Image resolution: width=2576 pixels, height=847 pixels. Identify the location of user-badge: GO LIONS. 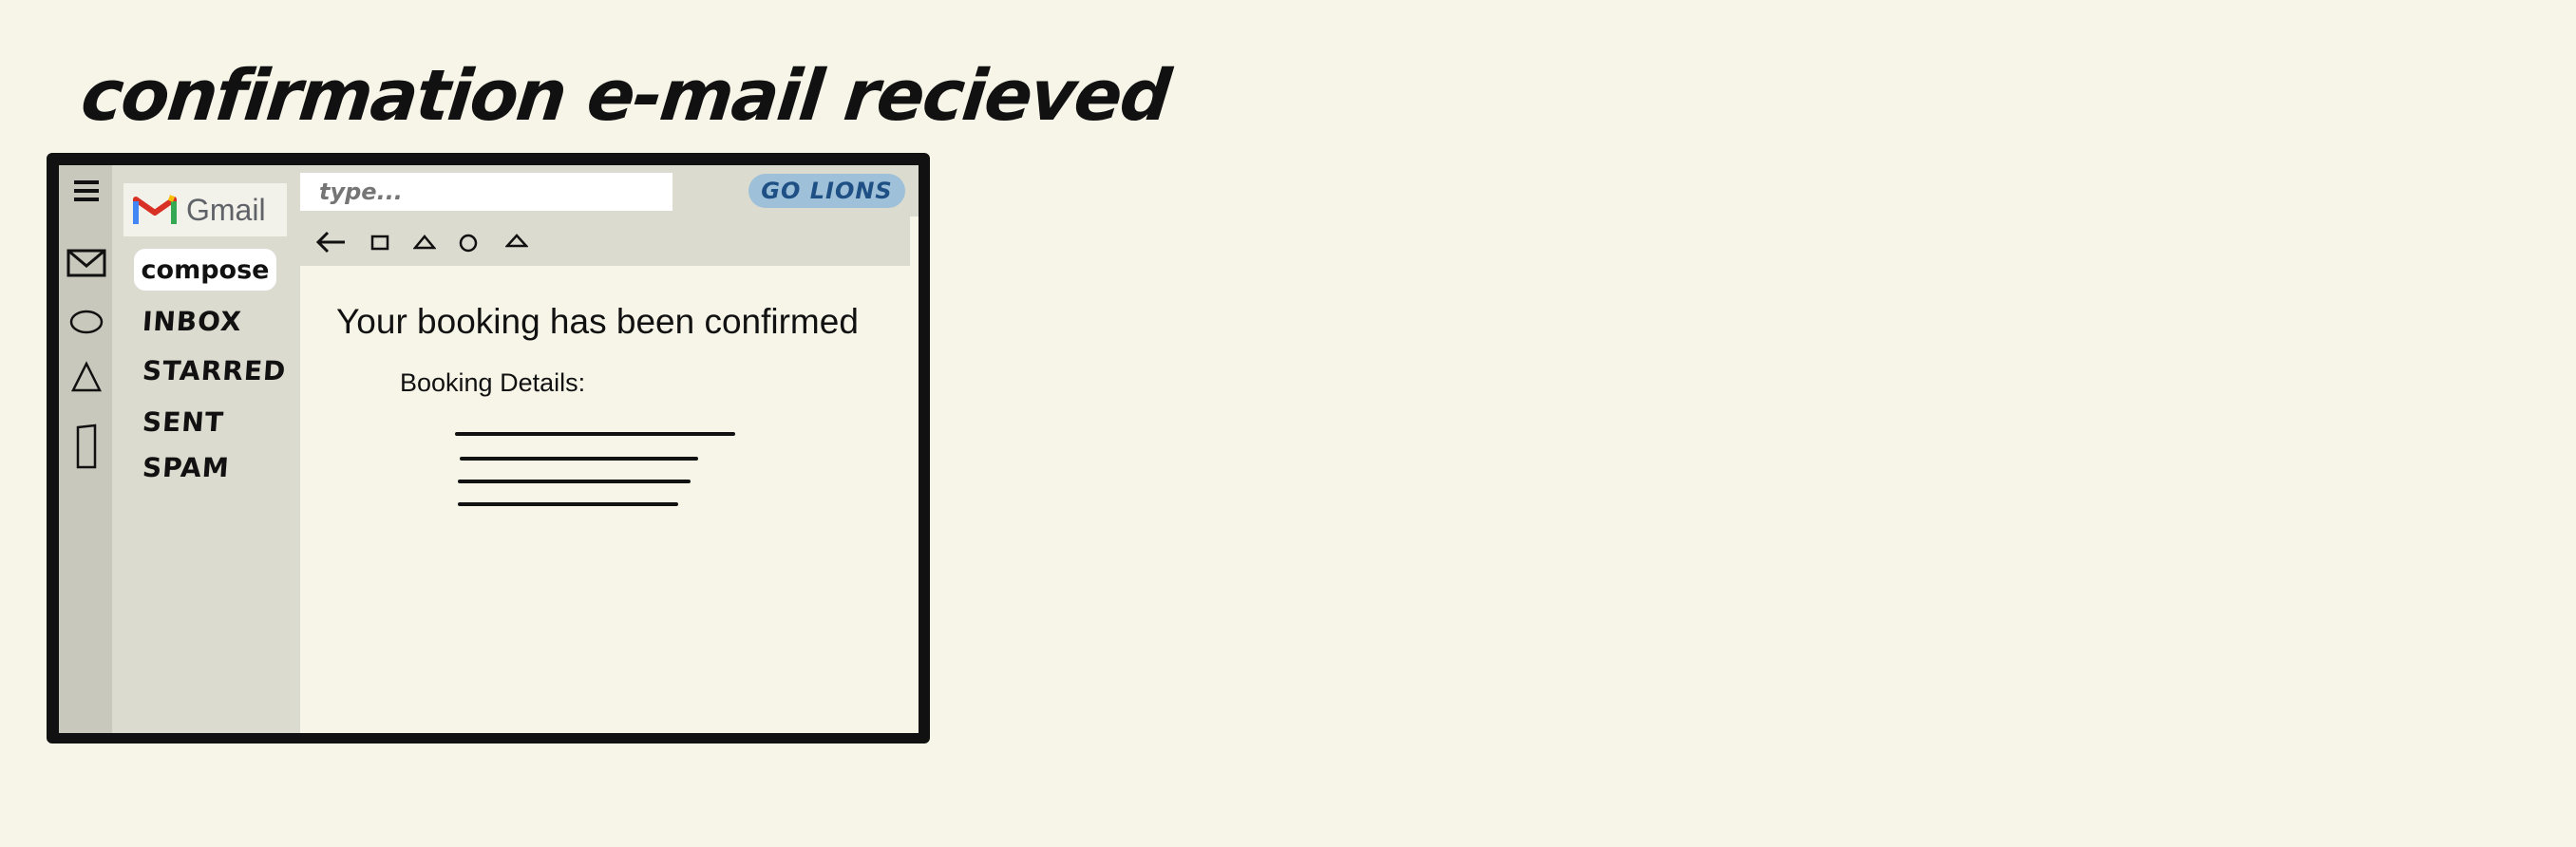
(826, 191).